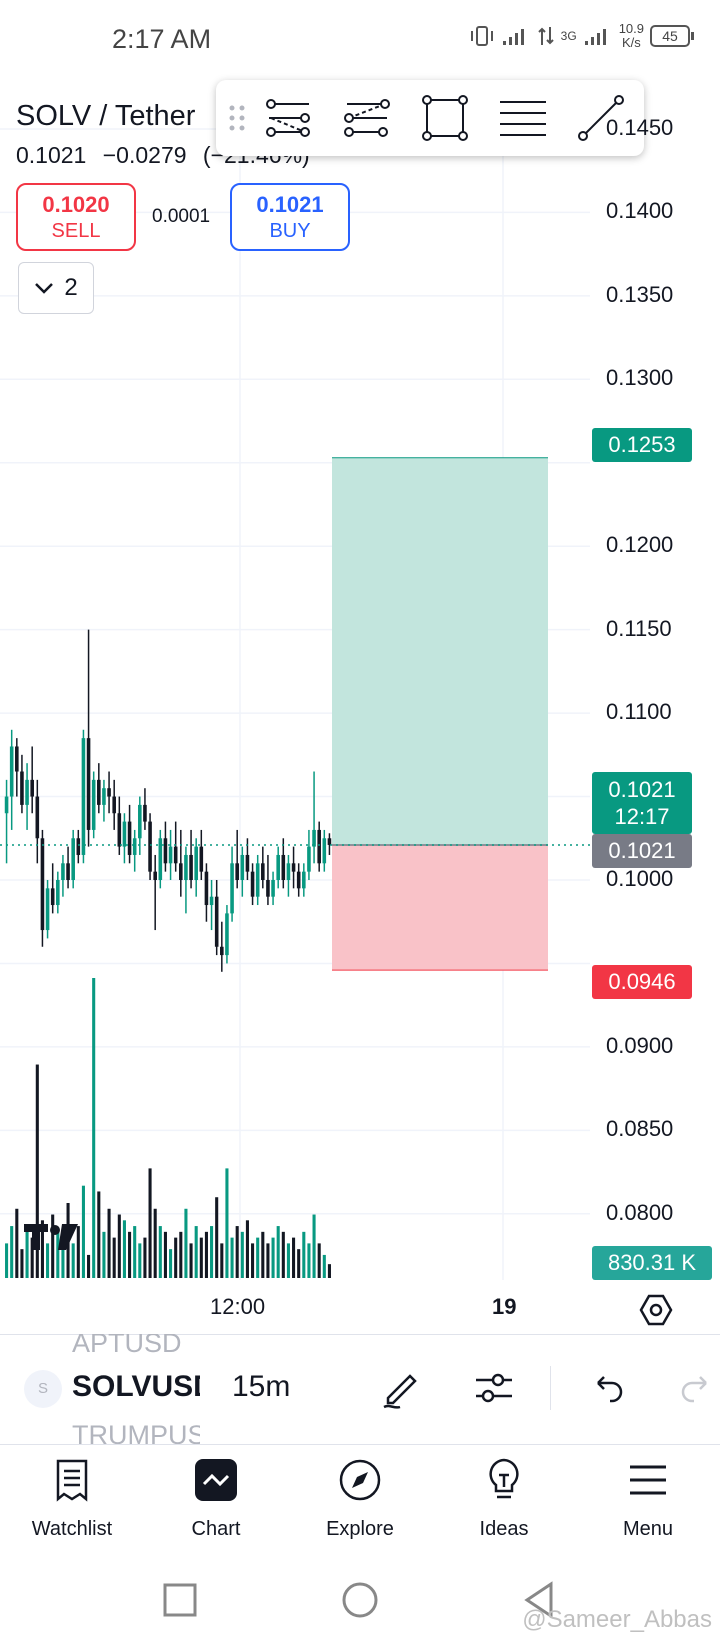 The height and width of the screenshot is (1640, 720). Describe the element at coordinates (56, 288) in the screenshot. I see `indicators-toggle-button: 2` at that location.